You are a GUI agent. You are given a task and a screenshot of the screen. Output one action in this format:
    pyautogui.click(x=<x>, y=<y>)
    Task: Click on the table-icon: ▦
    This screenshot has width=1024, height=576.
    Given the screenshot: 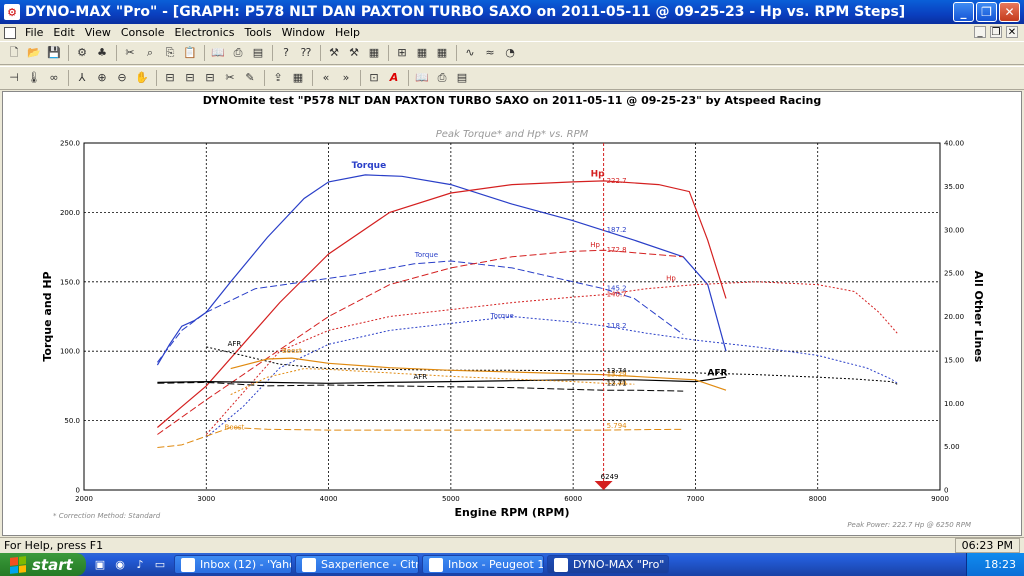 What is the action you would take?
    pyautogui.click(x=422, y=53)
    